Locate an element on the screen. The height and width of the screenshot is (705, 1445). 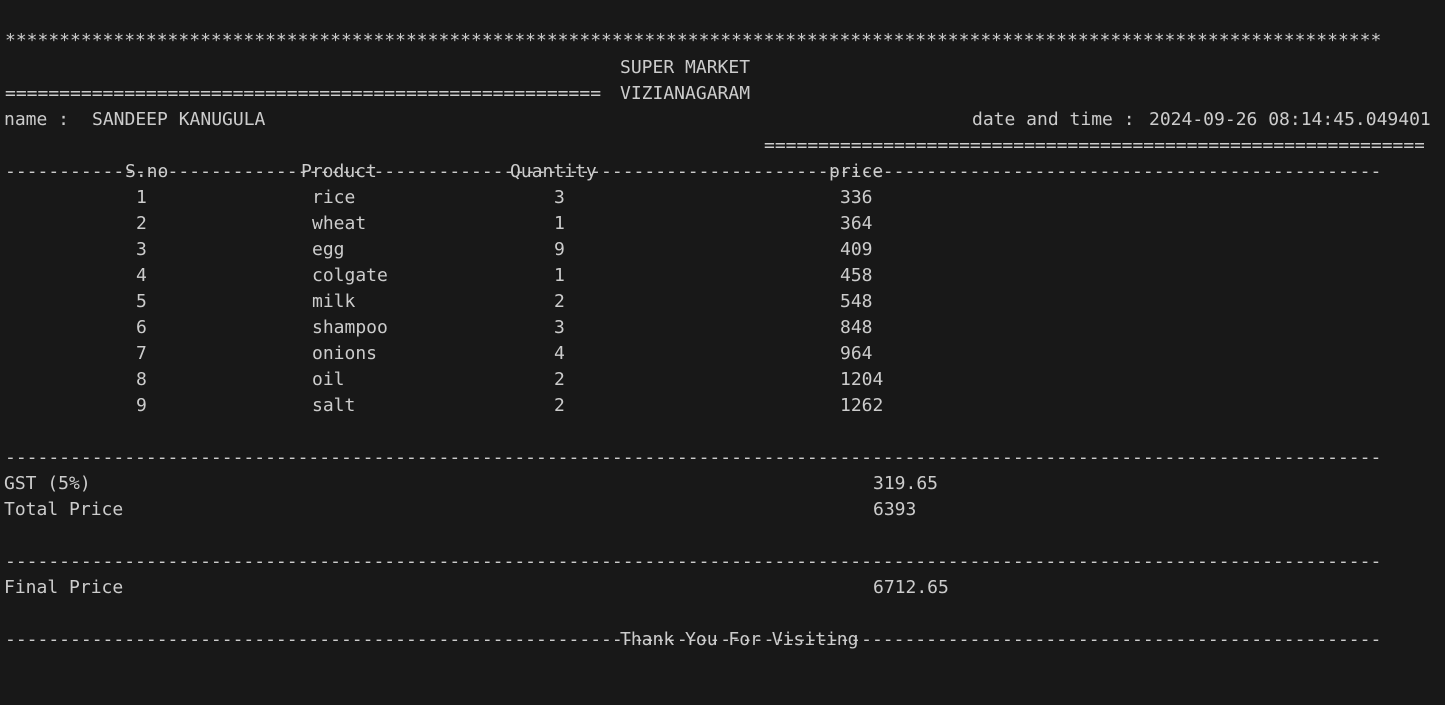
row-sno: 3 is located at coordinates (141, 249).